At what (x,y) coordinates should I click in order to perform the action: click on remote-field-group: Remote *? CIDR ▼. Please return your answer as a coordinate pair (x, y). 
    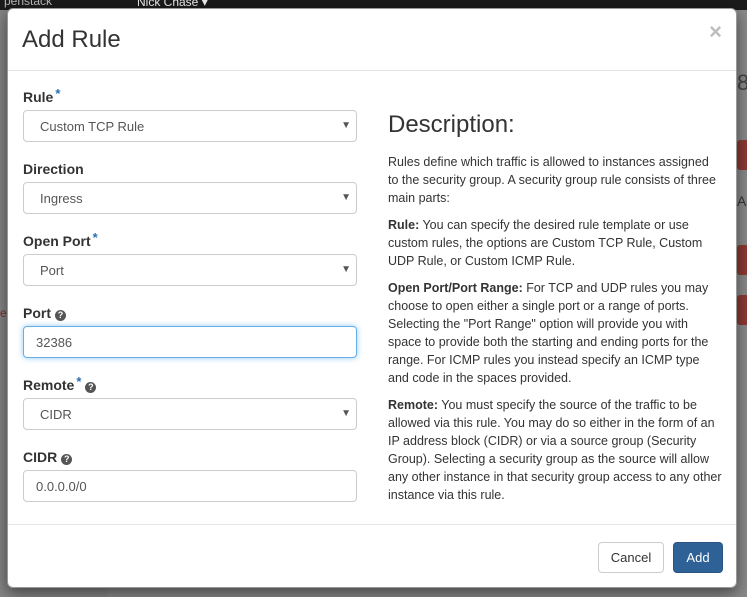
    Looking at the image, I should click on (190, 402).